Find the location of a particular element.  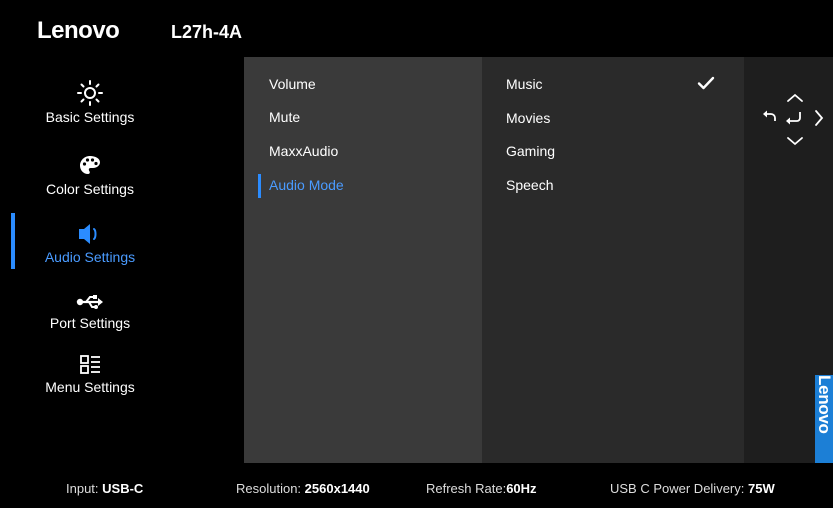

power-delivery-status: USB C Power Delivery: 75W is located at coordinates (692, 488).